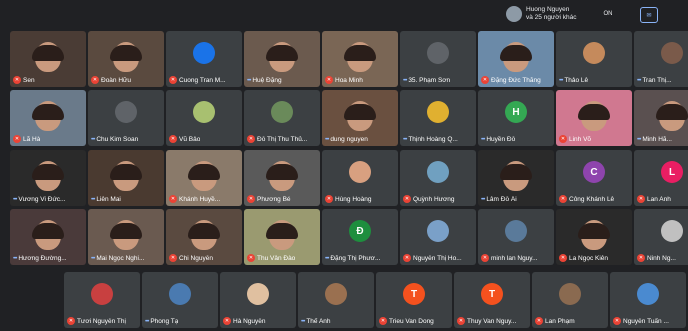 The height and width of the screenshot is (331, 688). I want to click on participant-tile: ✕ Linh Võ, so click(594, 118).